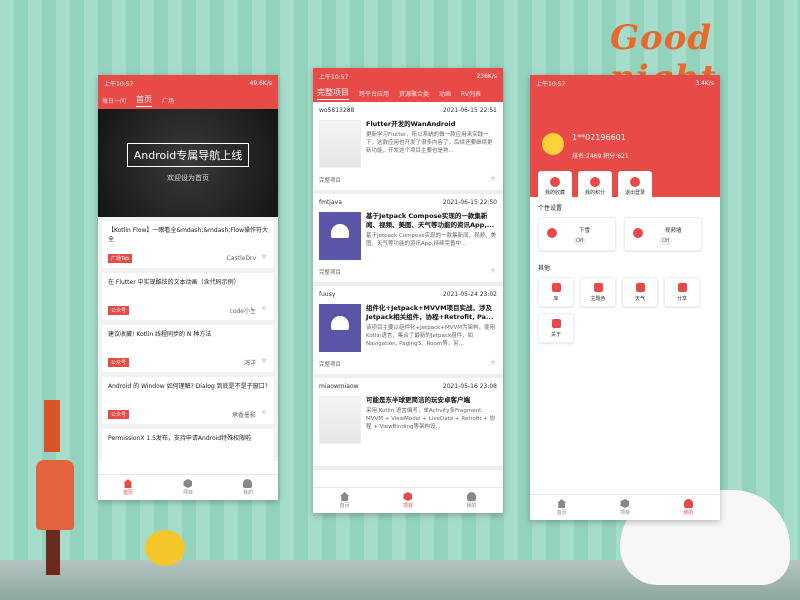 The height and width of the screenshot is (600, 800). Describe the element at coordinates (544, 268) in the screenshot. I see `section-title: 其他` at that location.